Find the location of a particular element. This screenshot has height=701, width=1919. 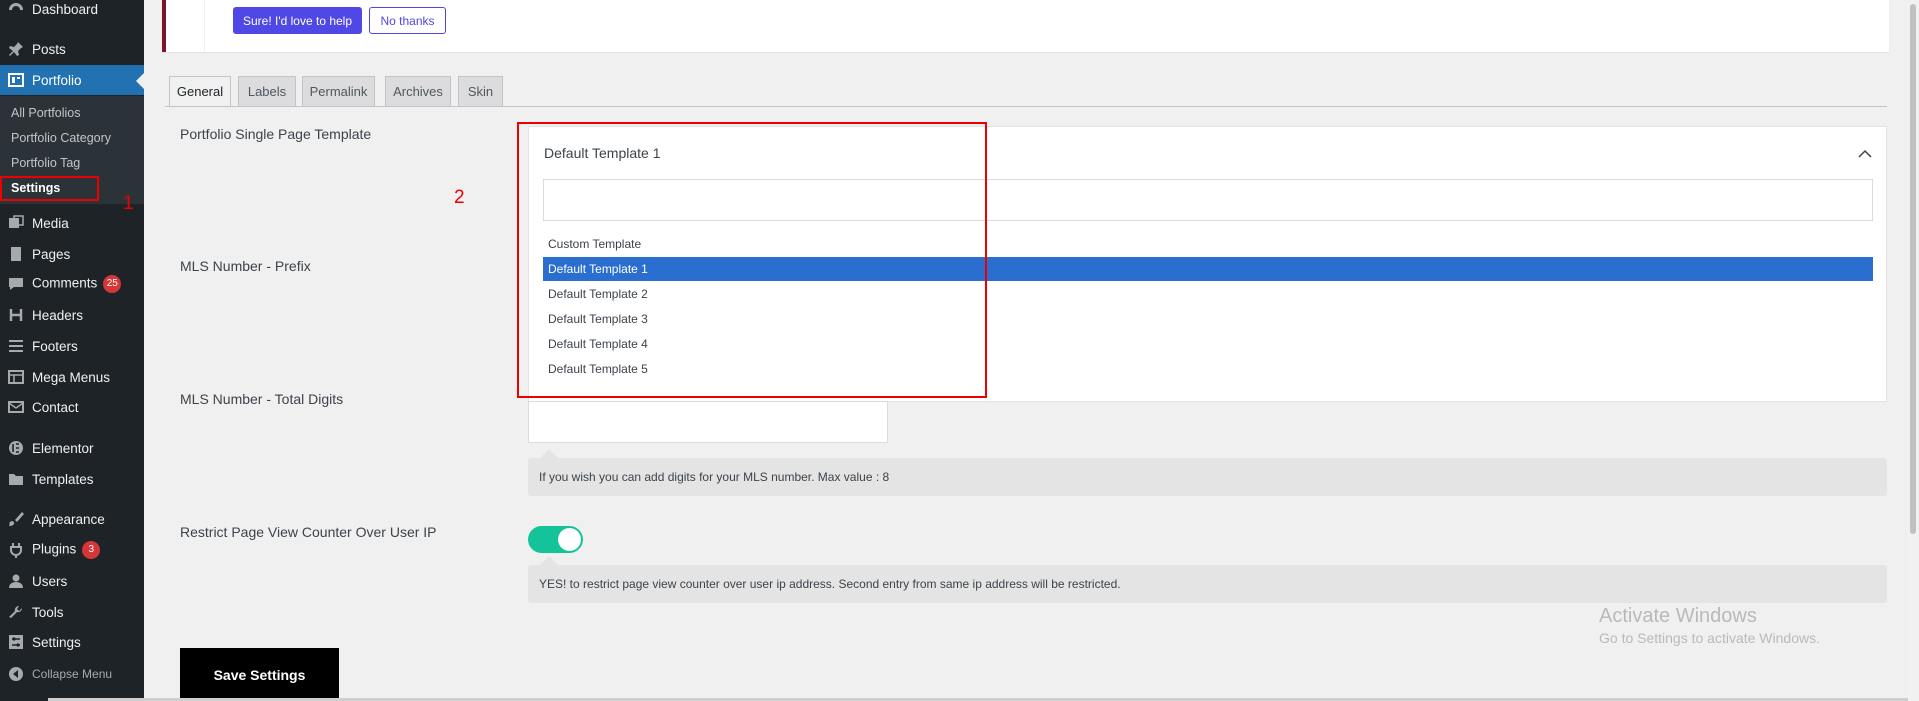

mls-digits-input is located at coordinates (708, 422).